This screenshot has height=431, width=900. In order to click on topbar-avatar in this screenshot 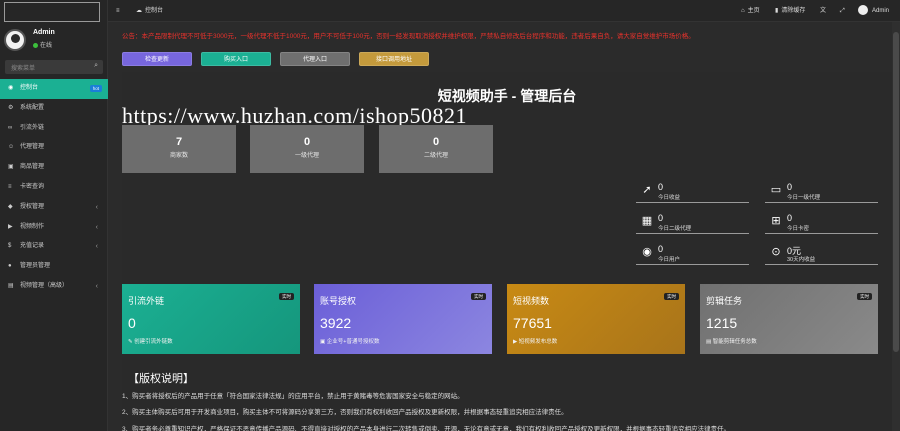, I will do `click(863, 10)`.